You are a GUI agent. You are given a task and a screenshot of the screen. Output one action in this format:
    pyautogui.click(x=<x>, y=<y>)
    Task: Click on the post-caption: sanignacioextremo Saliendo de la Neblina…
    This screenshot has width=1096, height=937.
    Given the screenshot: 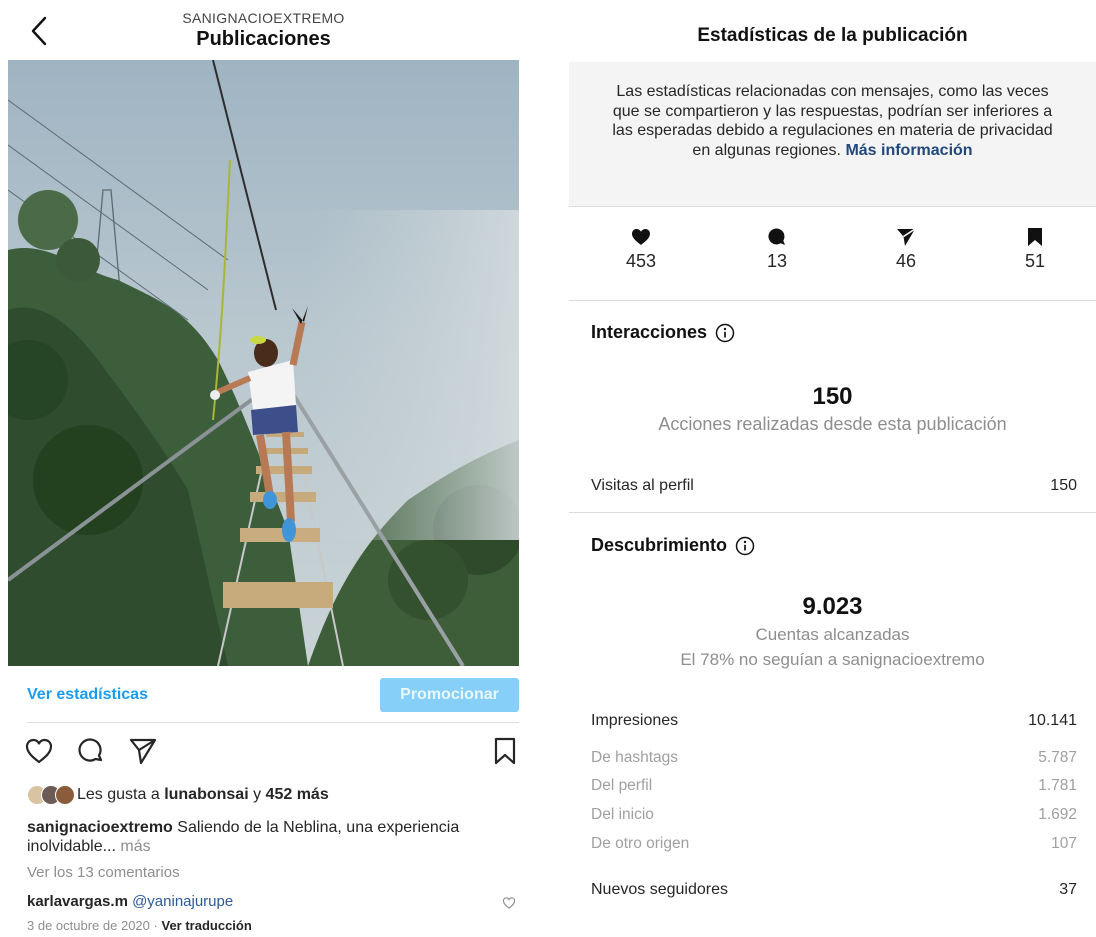 What is the action you would take?
    pyautogui.click(x=274, y=837)
    